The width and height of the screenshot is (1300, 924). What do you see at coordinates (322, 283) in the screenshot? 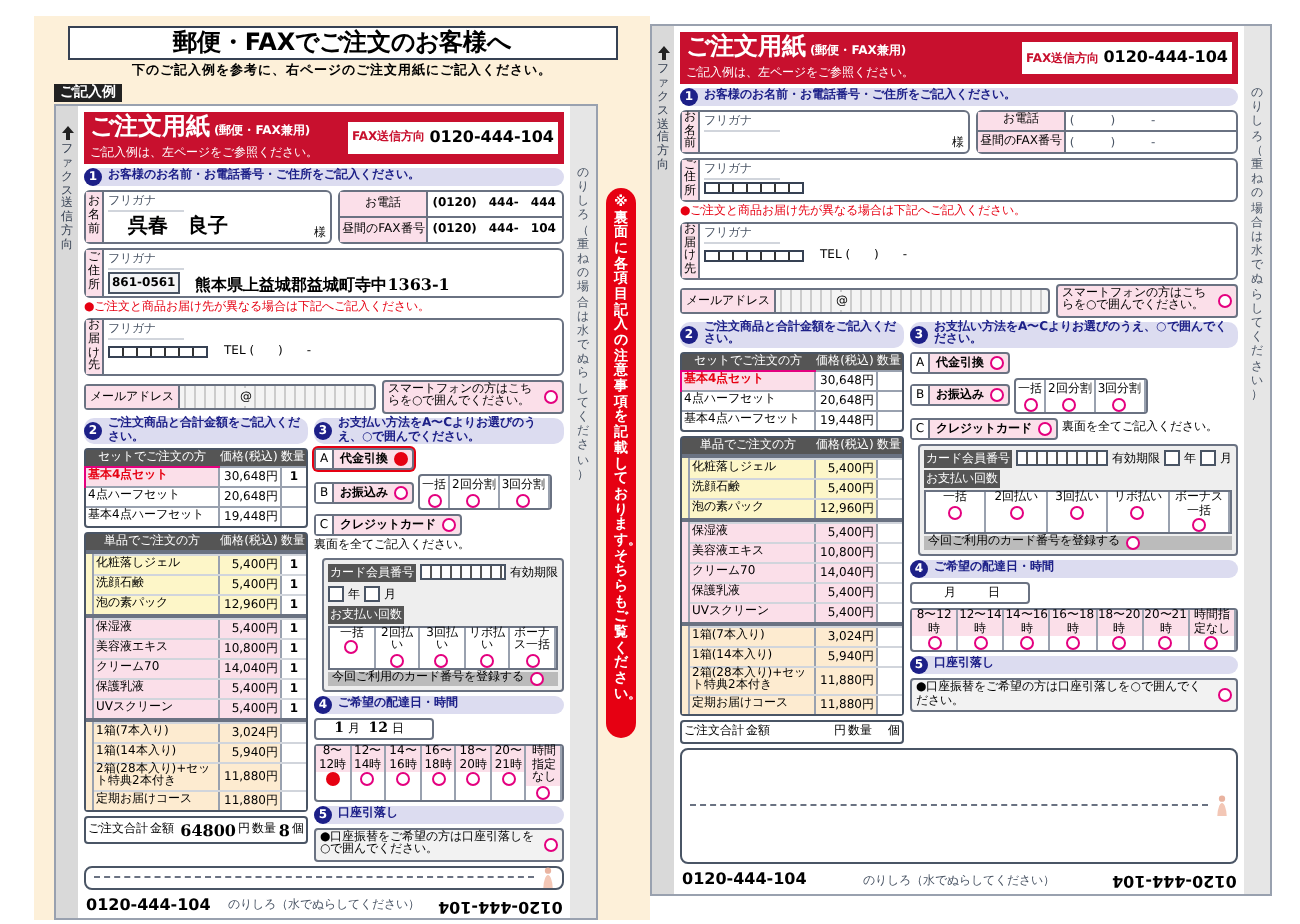
I see `handwritten-address: 熊本県上益城郡益城町寺中1363-1` at bounding box center [322, 283].